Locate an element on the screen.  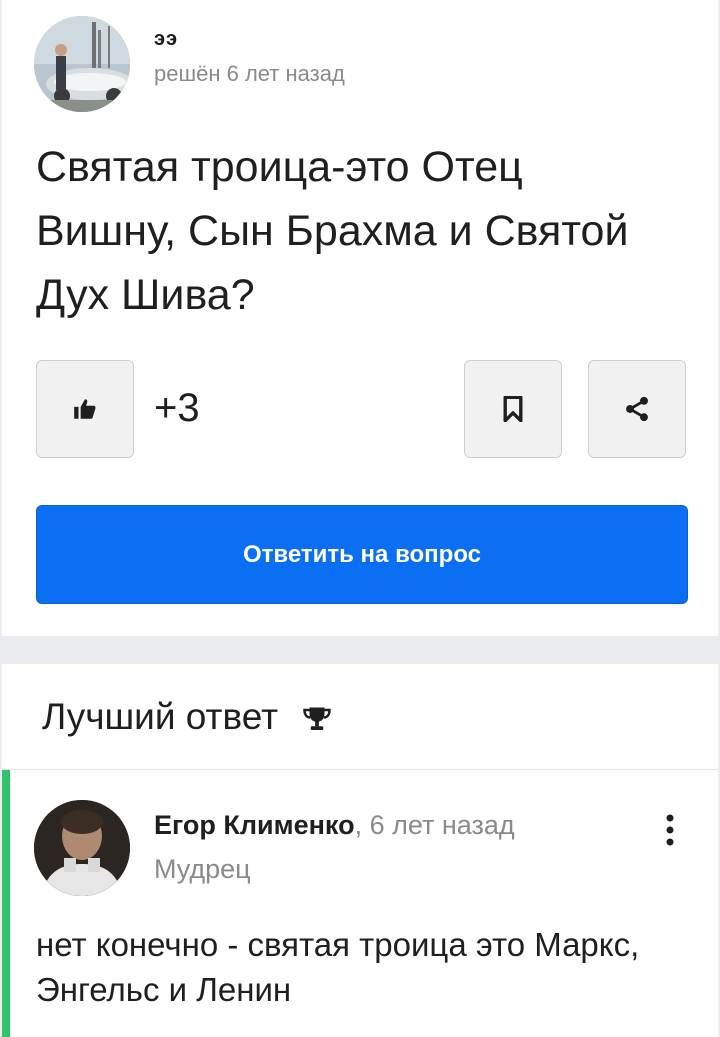
answer-author-rank: Мудрец is located at coordinates (202, 869).